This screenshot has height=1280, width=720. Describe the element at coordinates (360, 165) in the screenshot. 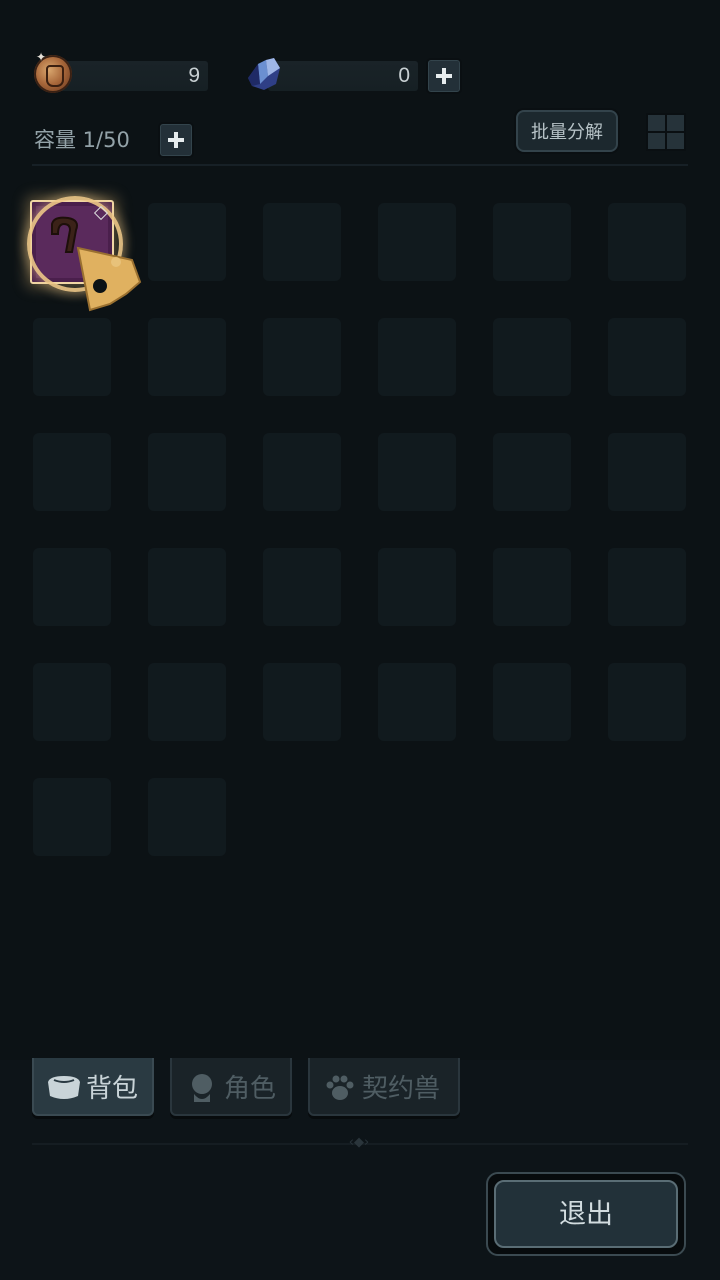

I see `header-divider` at that location.